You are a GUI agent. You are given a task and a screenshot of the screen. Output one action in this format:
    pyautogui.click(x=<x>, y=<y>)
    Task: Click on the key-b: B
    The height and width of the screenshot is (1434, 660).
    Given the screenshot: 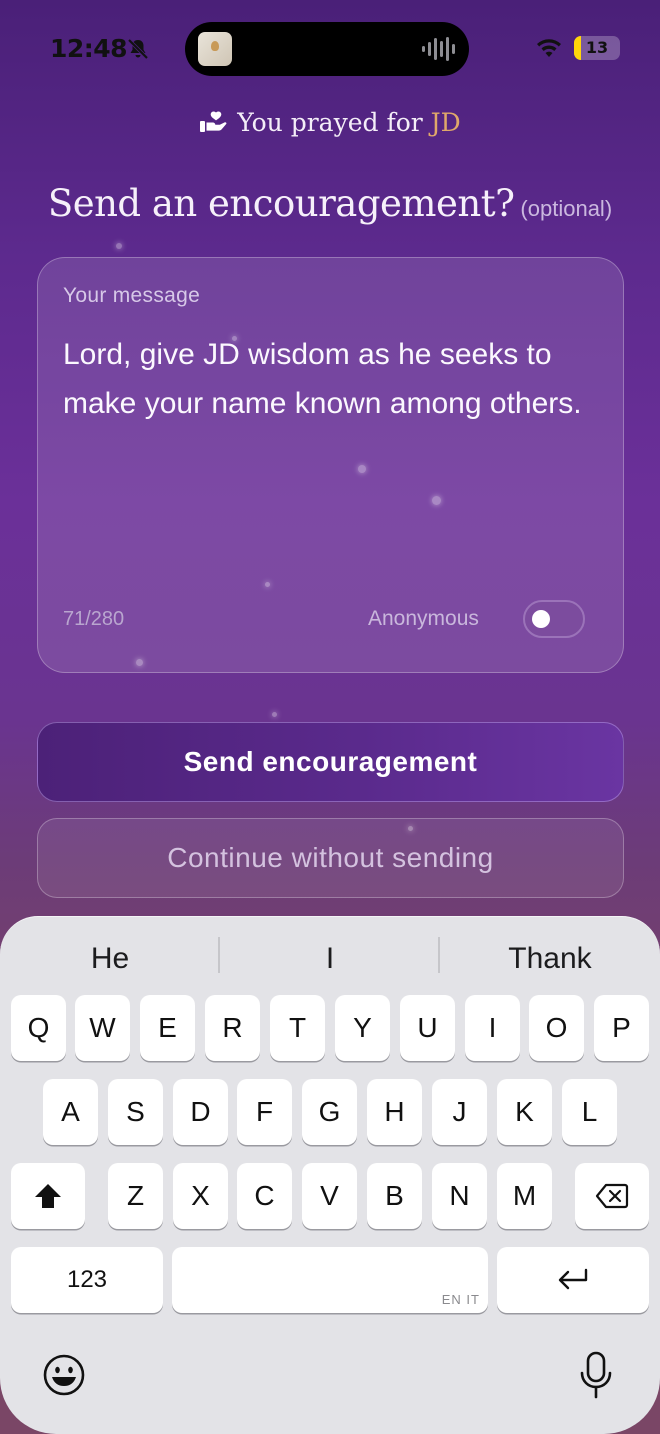 What is the action you would take?
    pyautogui.click(x=394, y=1196)
    